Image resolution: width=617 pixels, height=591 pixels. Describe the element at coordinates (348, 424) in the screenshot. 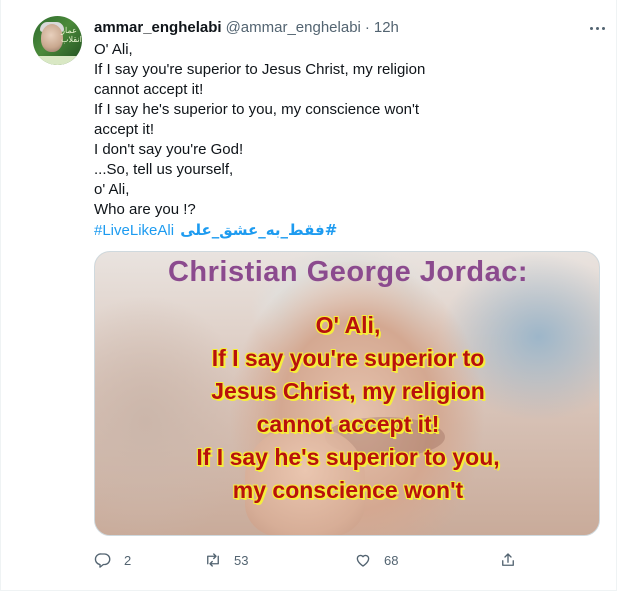

I see `image-quote-line: cannot accept it!` at that location.